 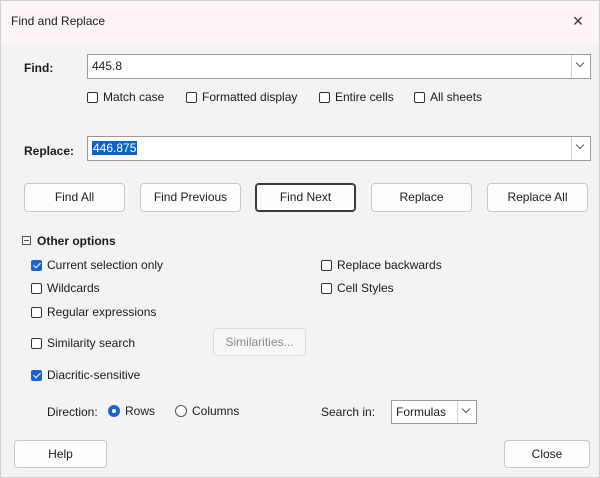 I want to click on formatted-display-label: Formatted display, so click(x=250, y=97).